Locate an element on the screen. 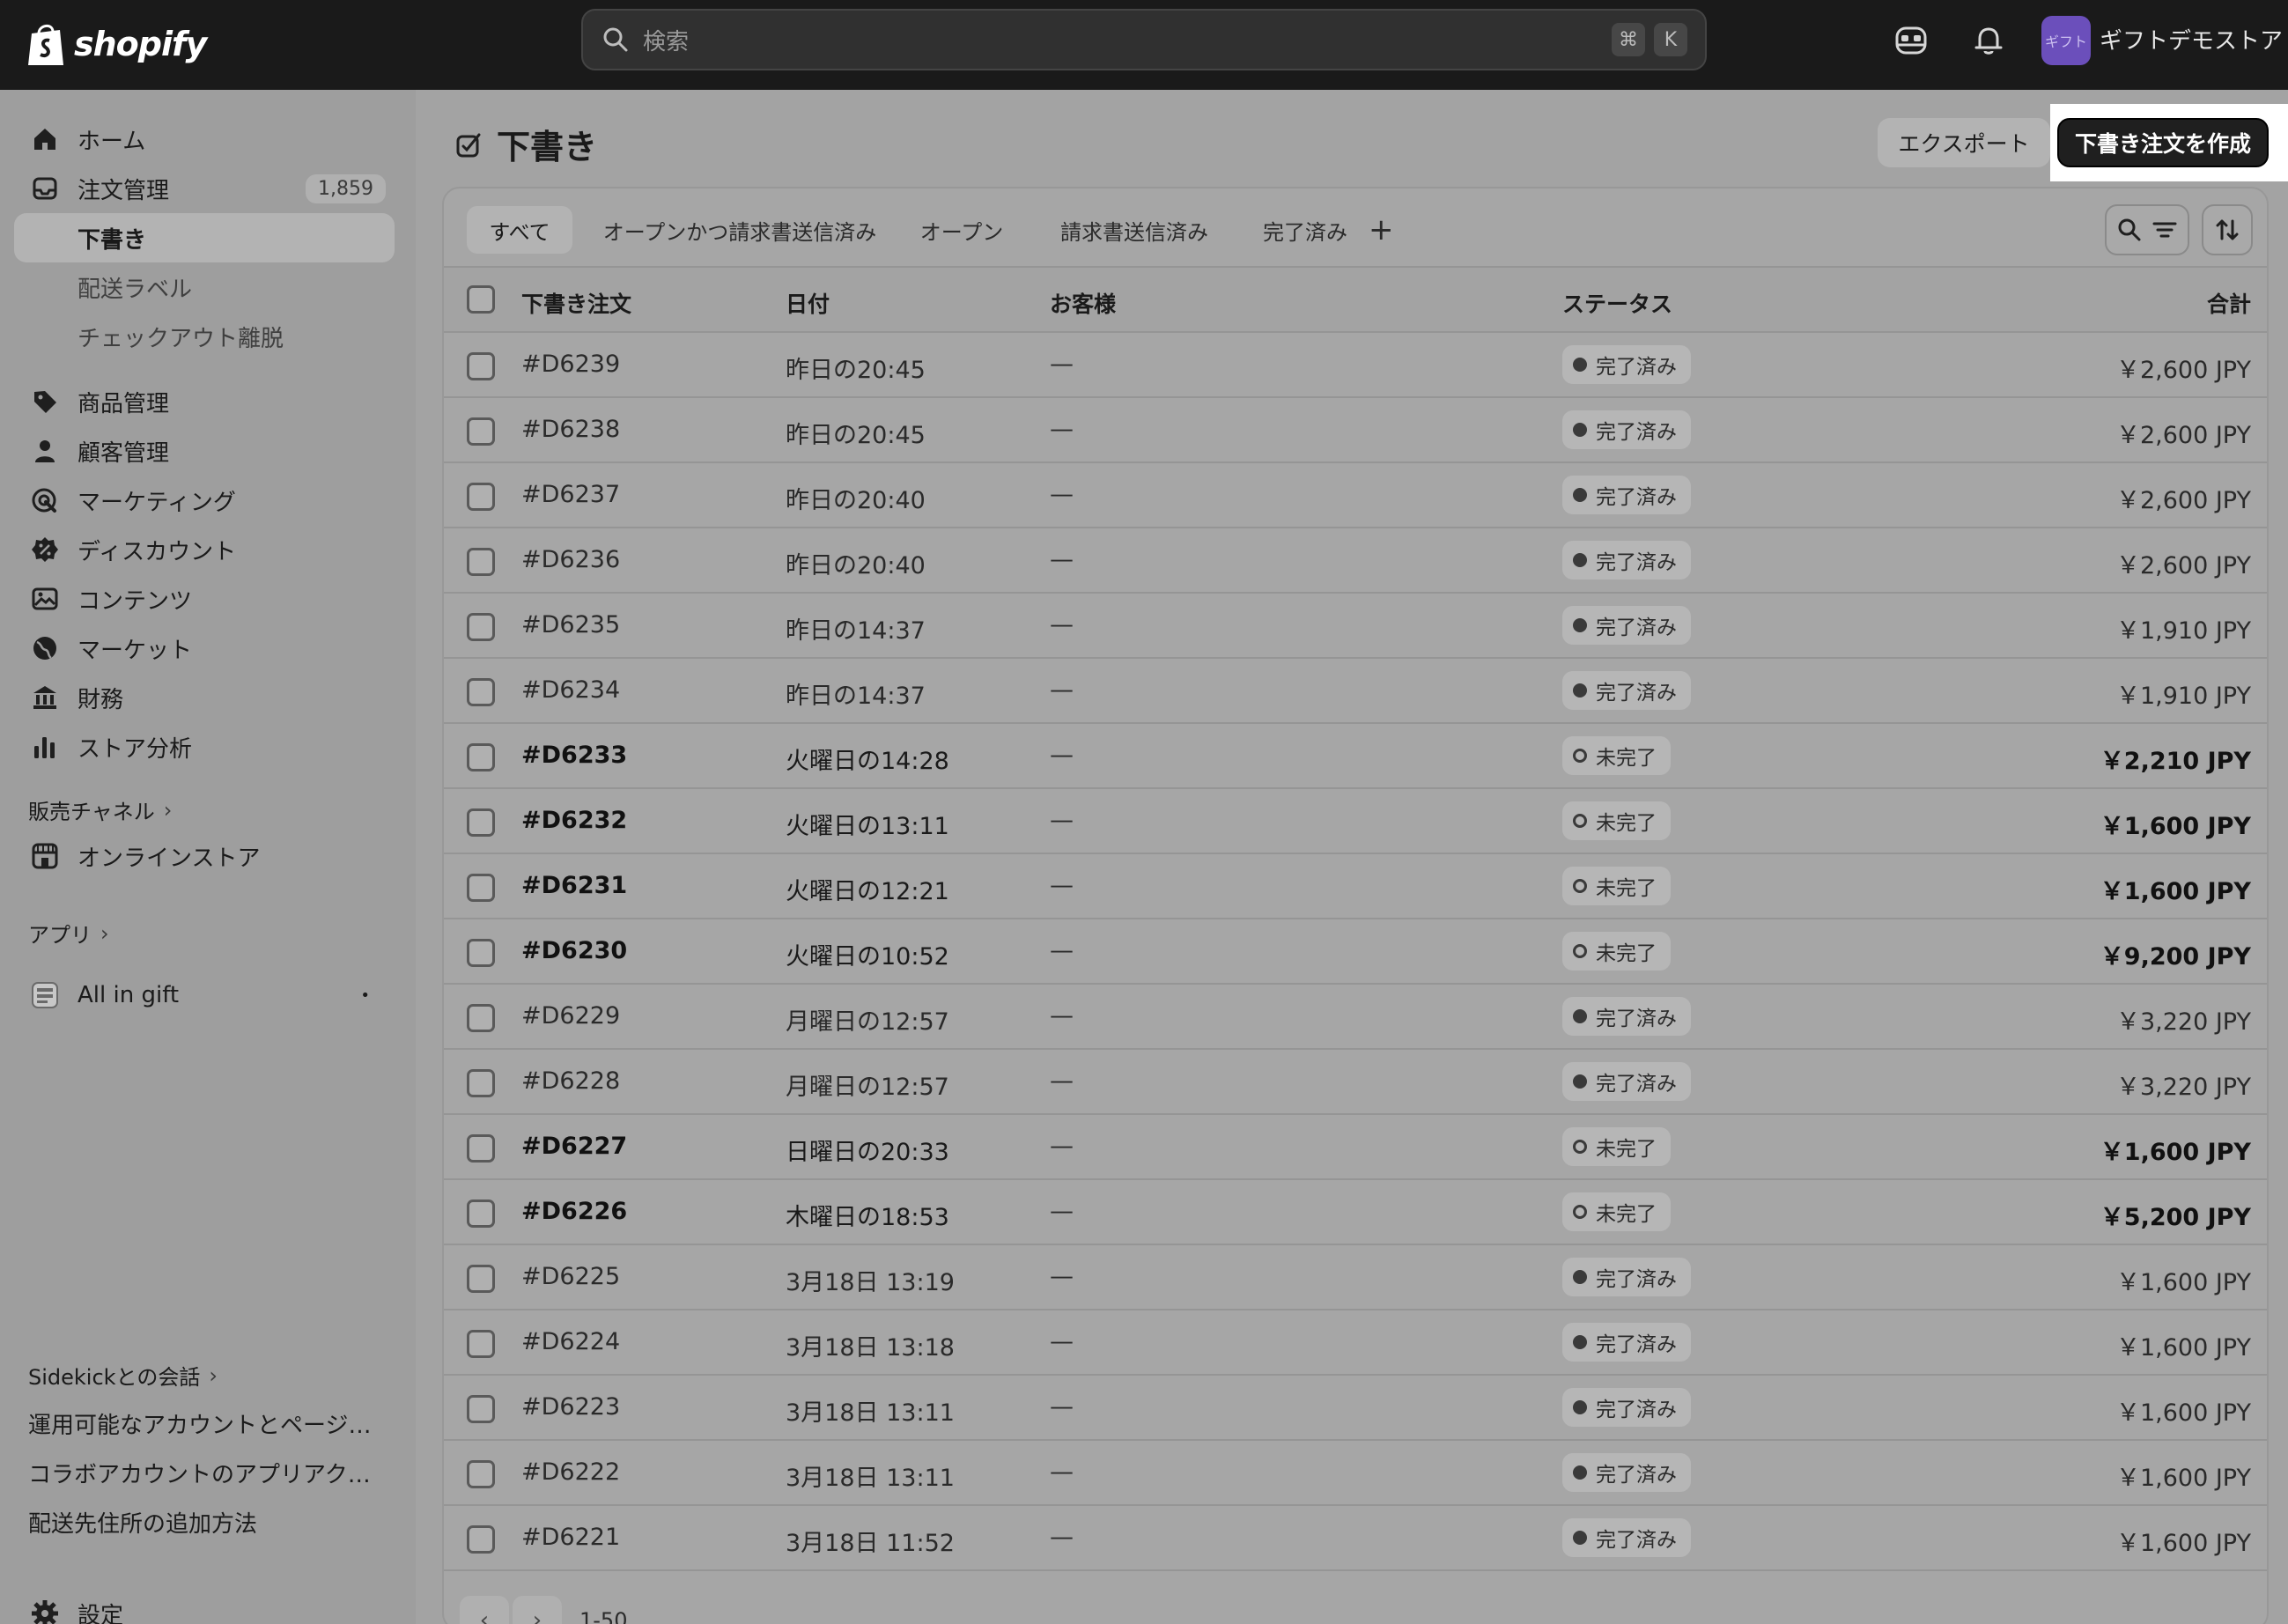 The width and height of the screenshot is (2288, 1624). search-filter-button is located at coordinates (2147, 230).